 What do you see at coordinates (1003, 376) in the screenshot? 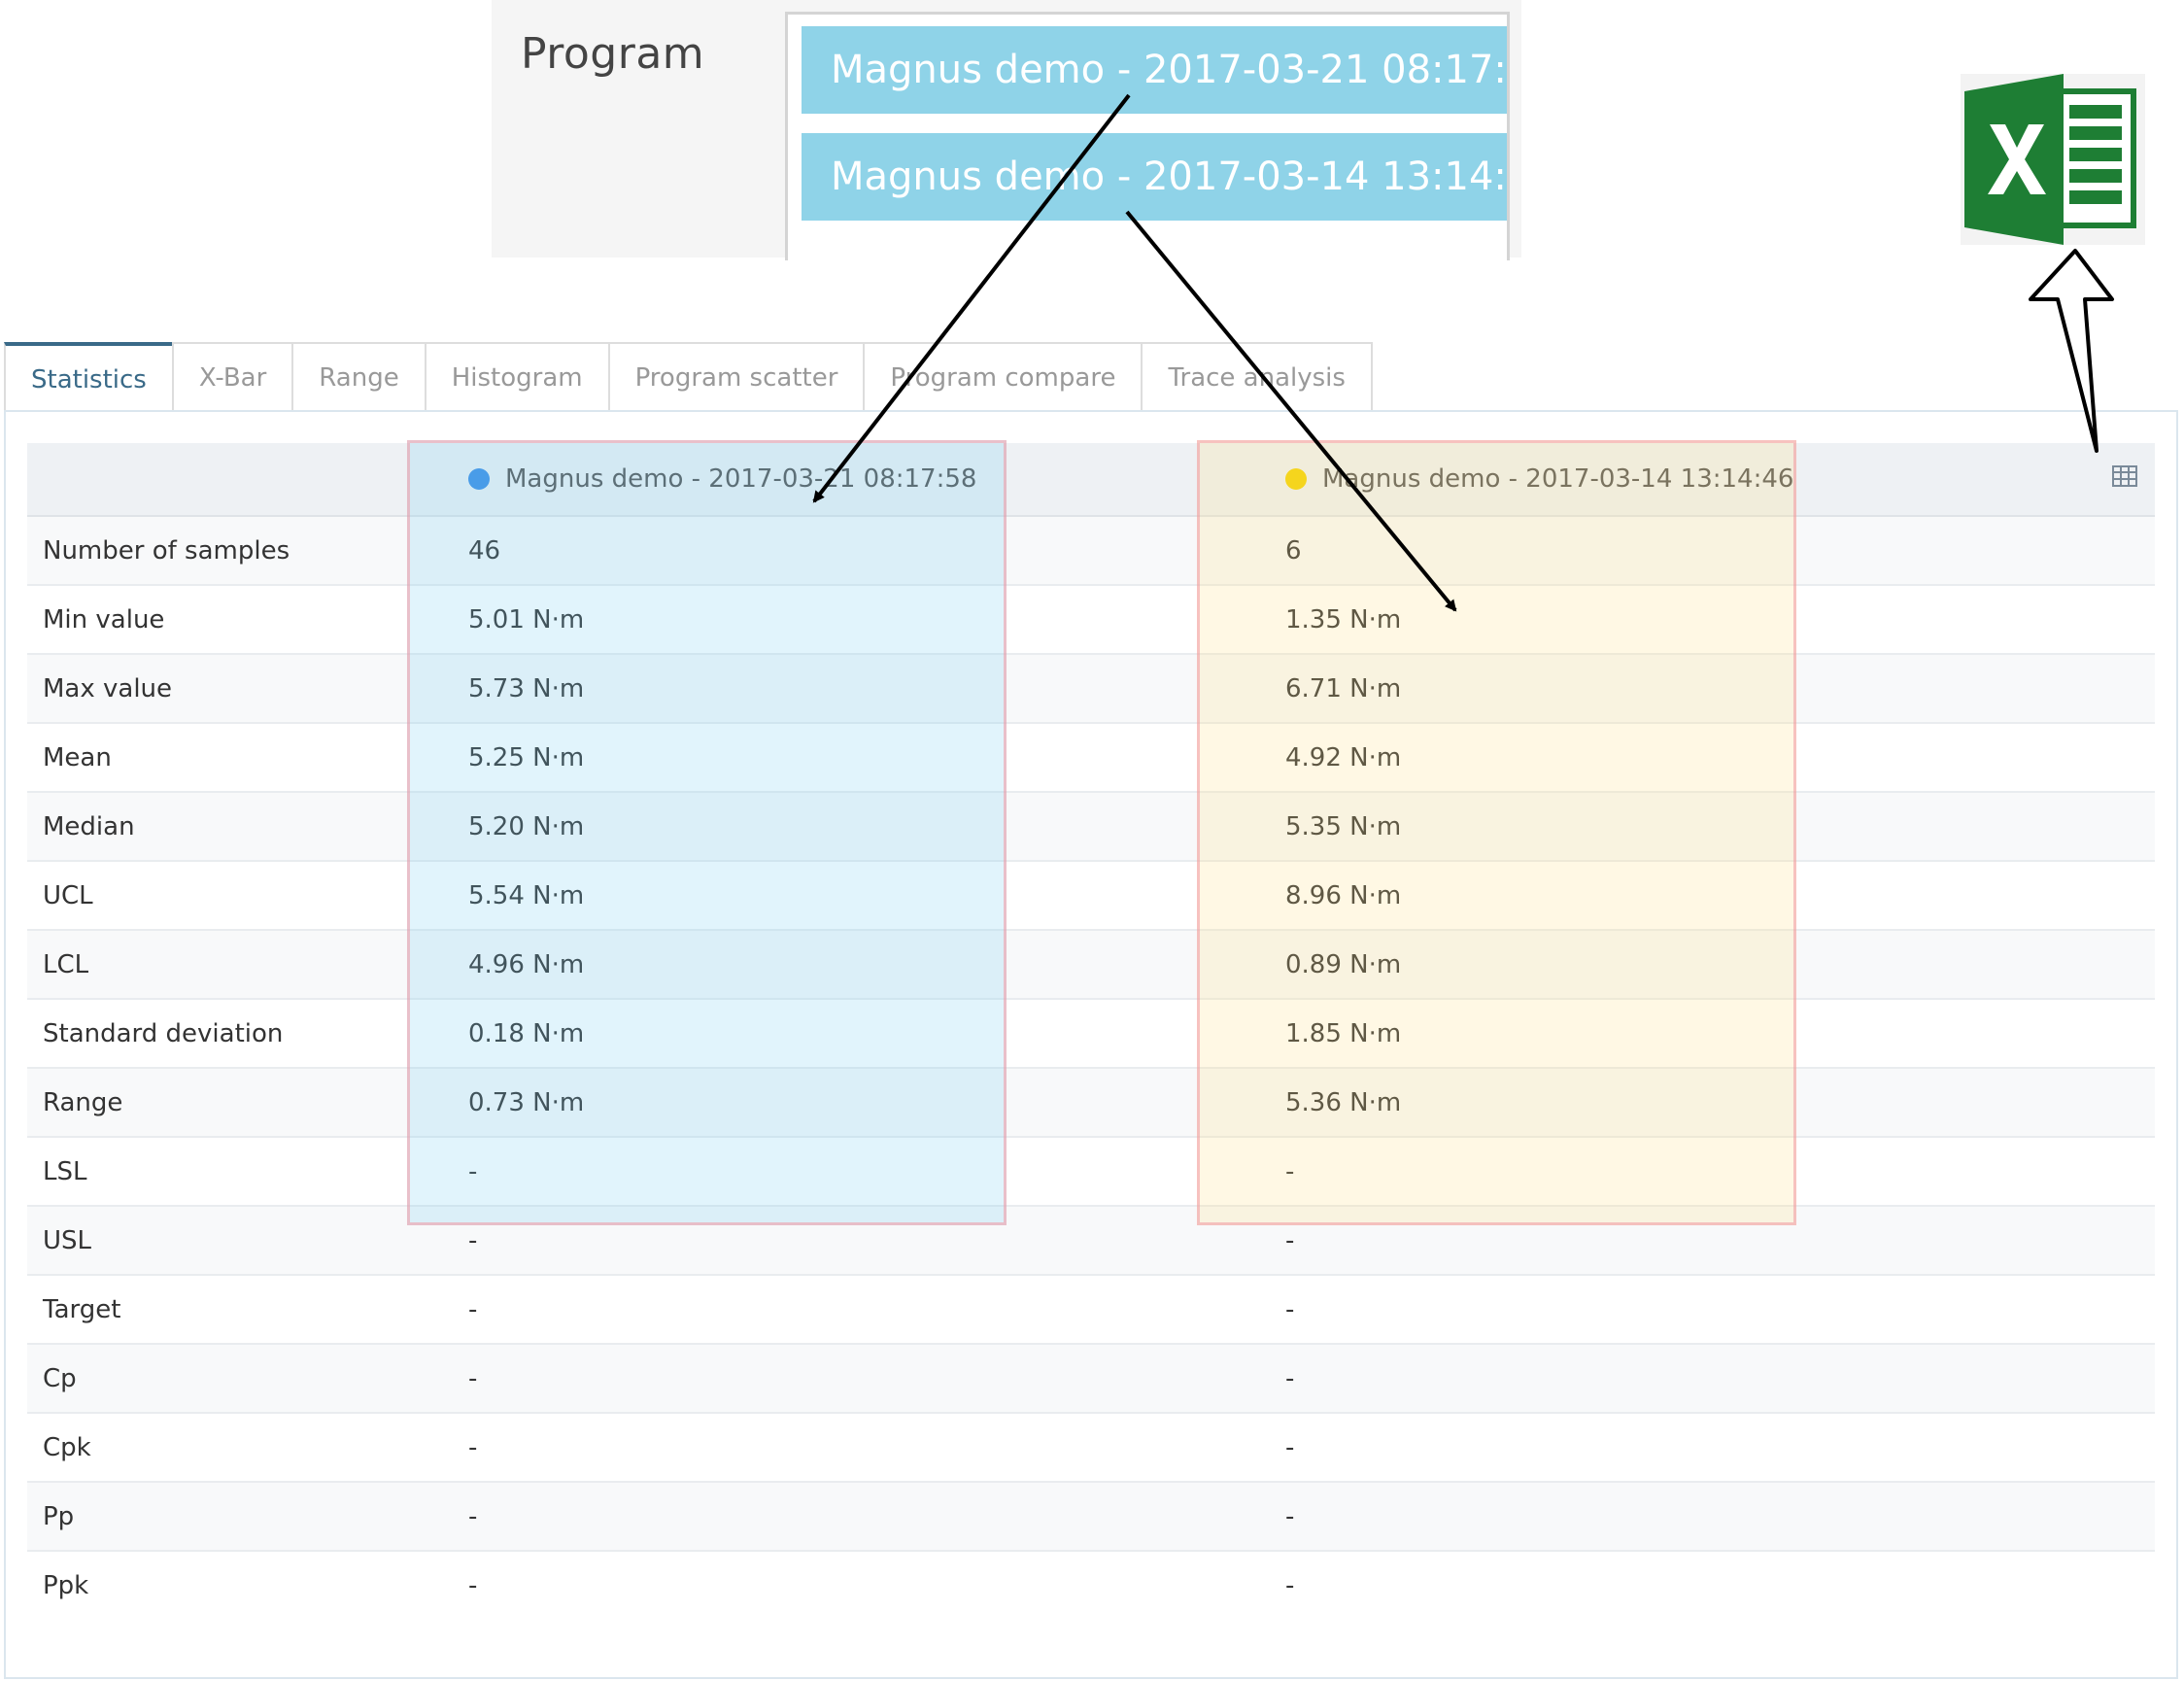
I see `tab-program-compare: Program compare` at bounding box center [1003, 376].